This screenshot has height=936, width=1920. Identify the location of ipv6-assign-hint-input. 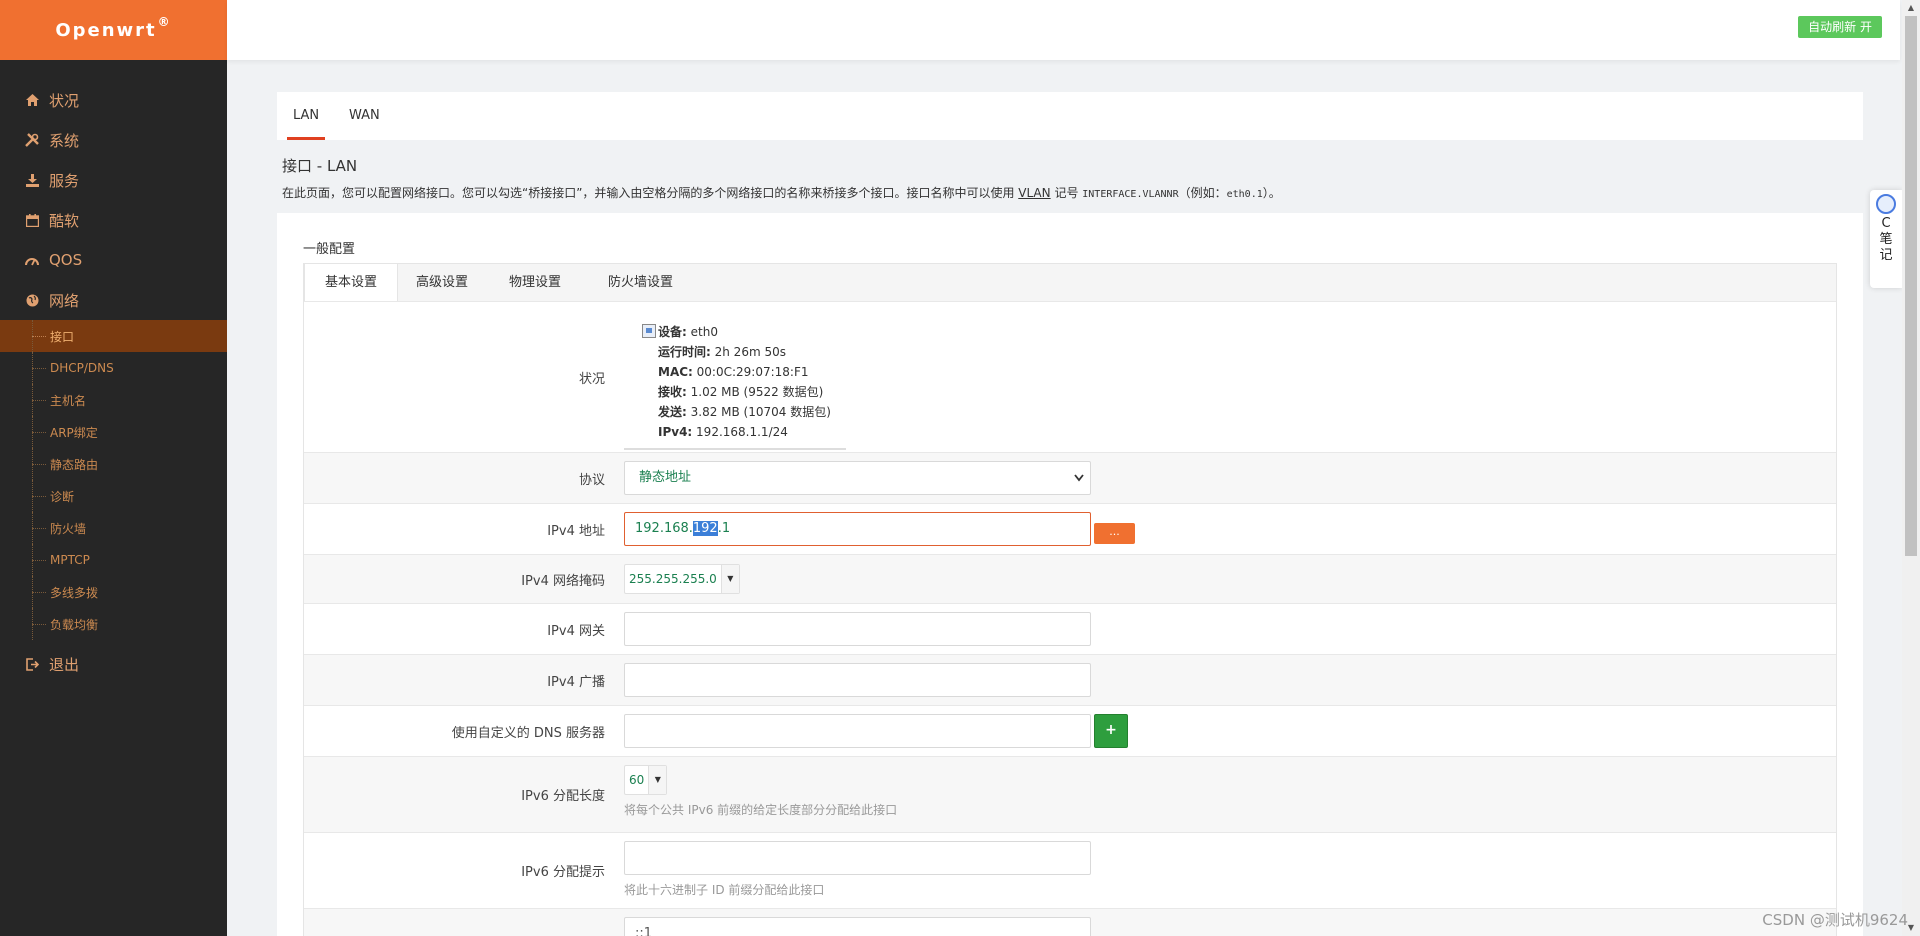
(857, 858).